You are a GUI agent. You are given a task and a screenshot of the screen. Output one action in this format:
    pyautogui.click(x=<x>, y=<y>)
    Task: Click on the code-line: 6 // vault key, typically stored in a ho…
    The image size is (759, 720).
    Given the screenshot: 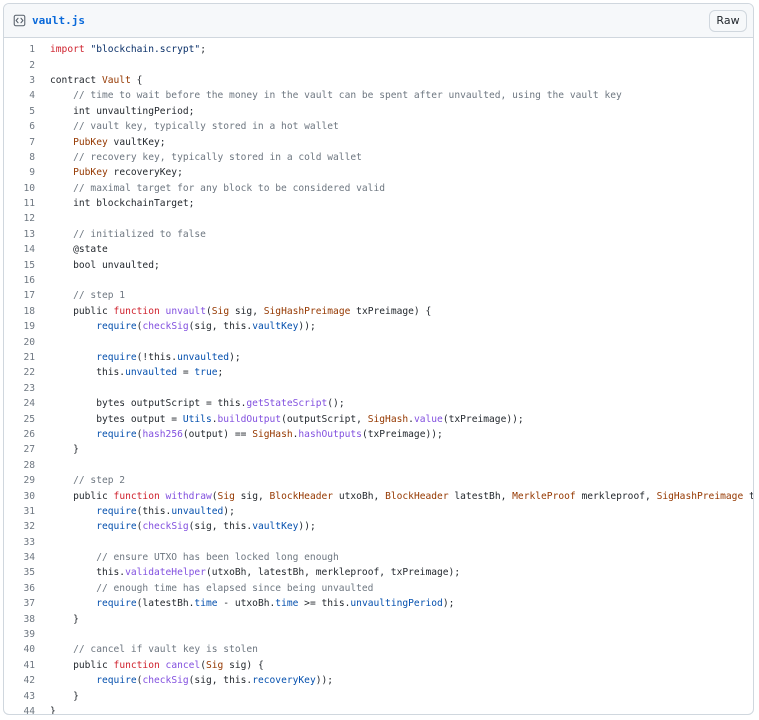 What is the action you would take?
    pyautogui.click(x=378, y=126)
    